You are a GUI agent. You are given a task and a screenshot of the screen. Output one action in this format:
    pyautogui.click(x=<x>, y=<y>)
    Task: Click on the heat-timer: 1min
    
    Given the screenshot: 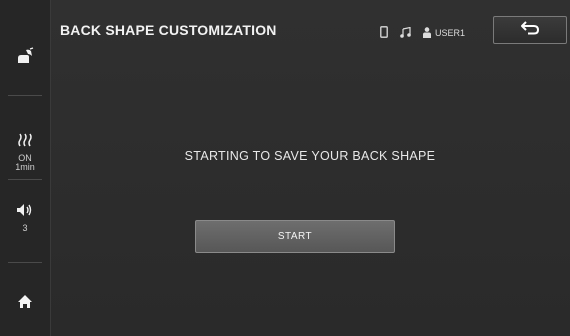 What is the action you would take?
    pyautogui.click(x=25, y=167)
    